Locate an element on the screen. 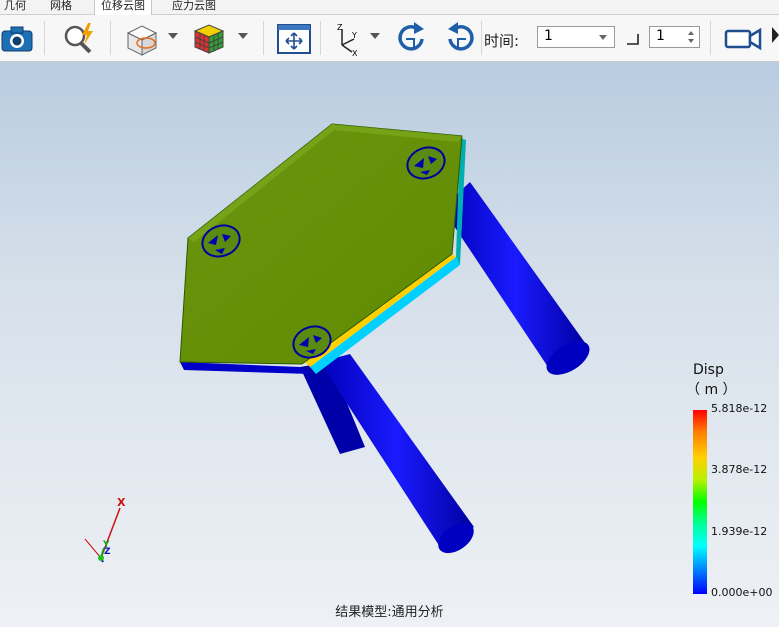 The image size is (779, 627). step-spinbox-value: 1 is located at coordinates (660, 36).